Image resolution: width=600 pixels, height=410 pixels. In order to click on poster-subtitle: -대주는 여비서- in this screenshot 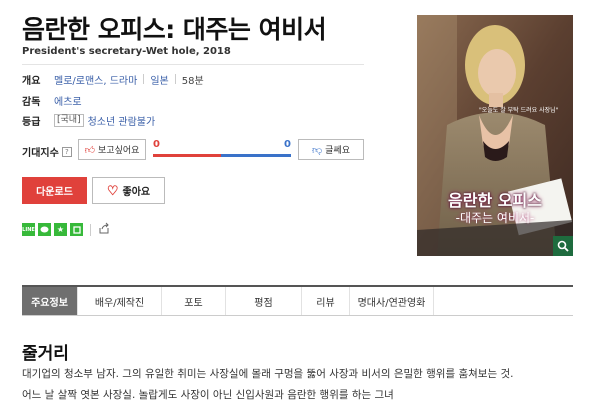, I will do `click(495, 218)`.